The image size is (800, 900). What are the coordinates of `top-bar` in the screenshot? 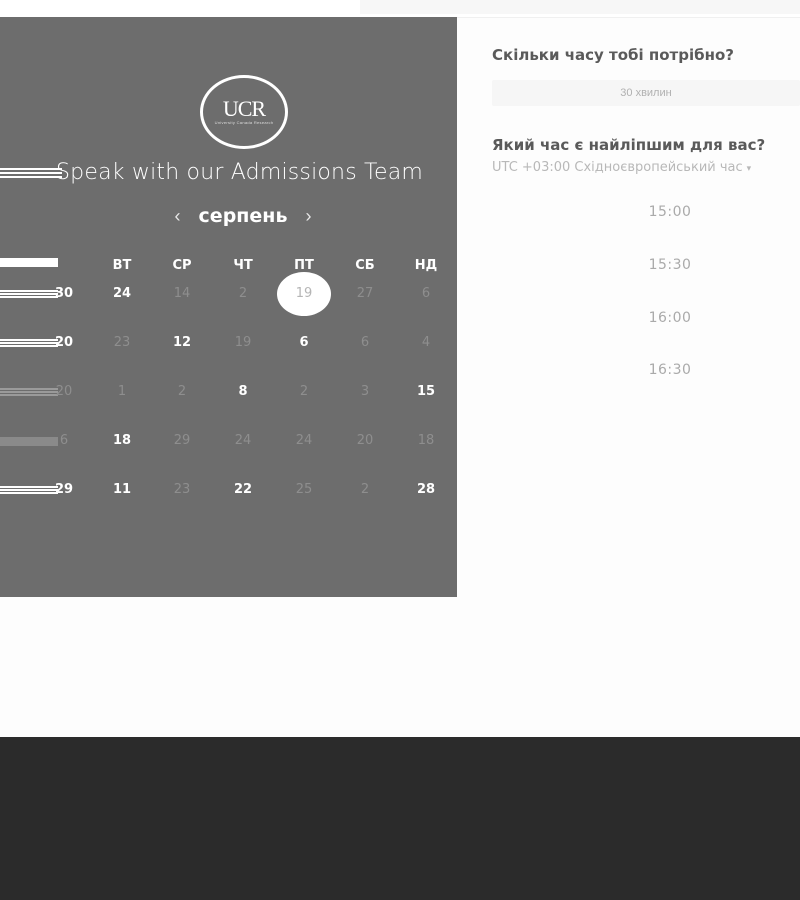 It's located at (400, 9).